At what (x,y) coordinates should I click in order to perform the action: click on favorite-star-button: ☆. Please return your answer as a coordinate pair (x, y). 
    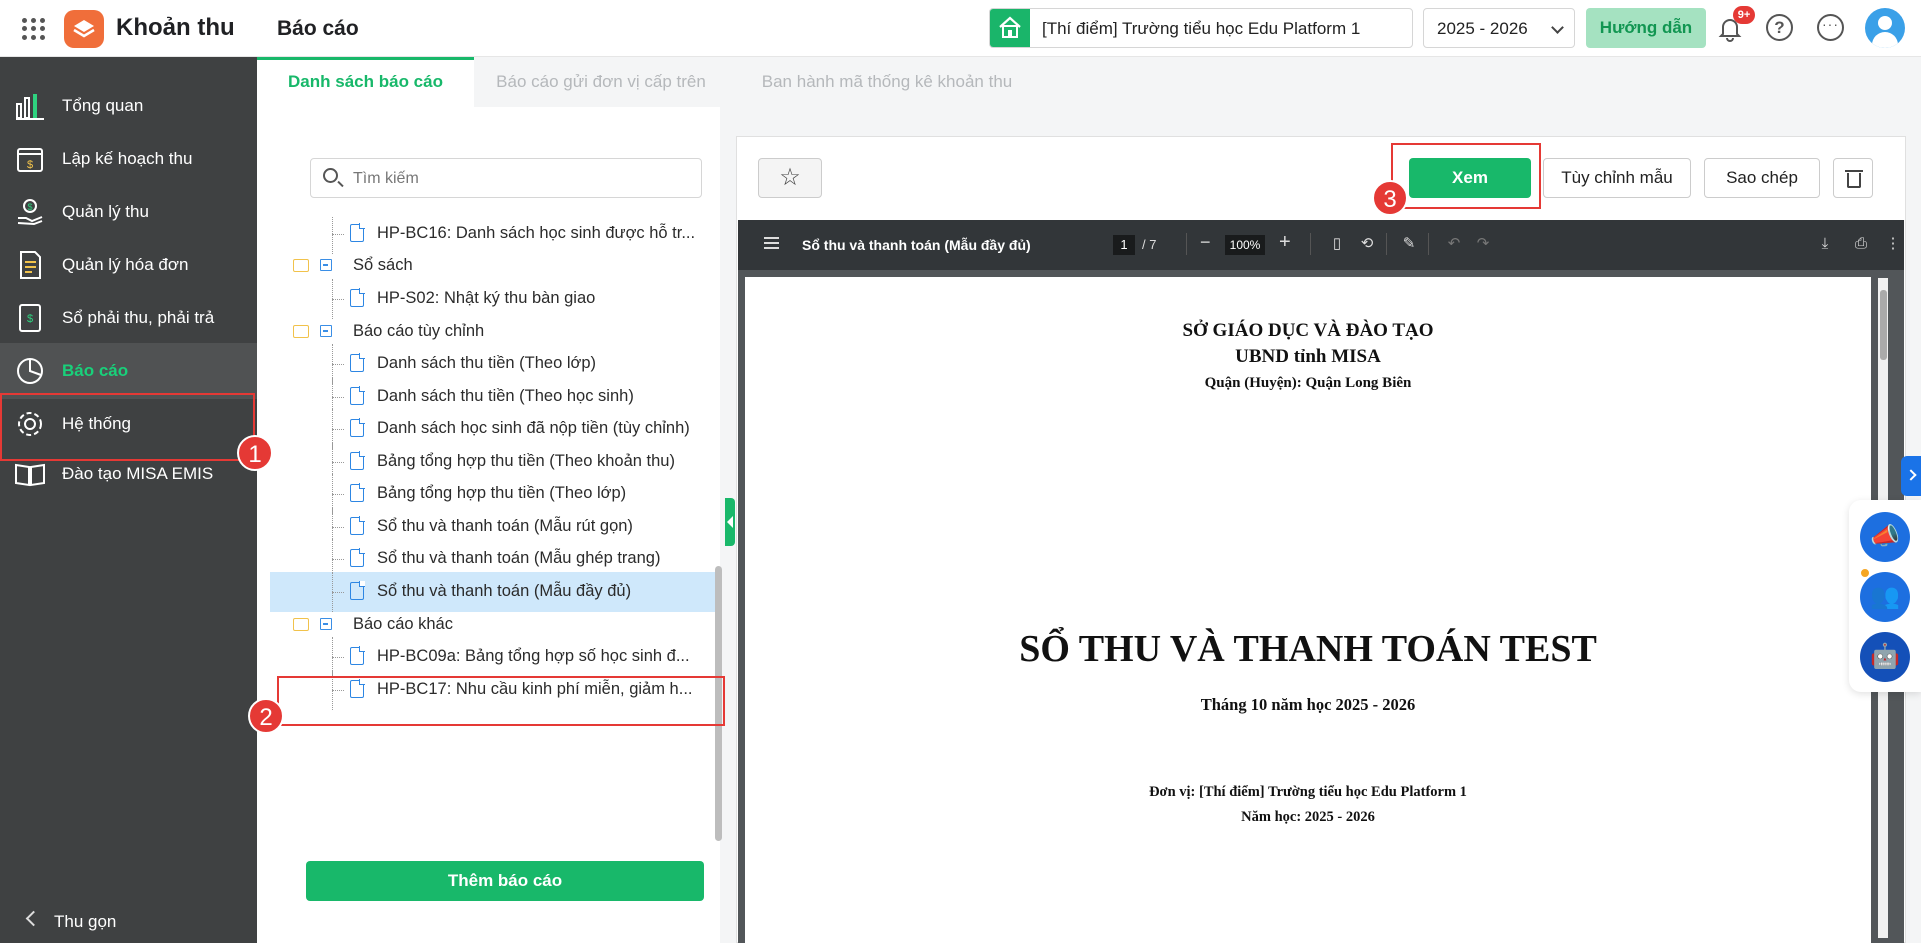
    Looking at the image, I should click on (790, 178).